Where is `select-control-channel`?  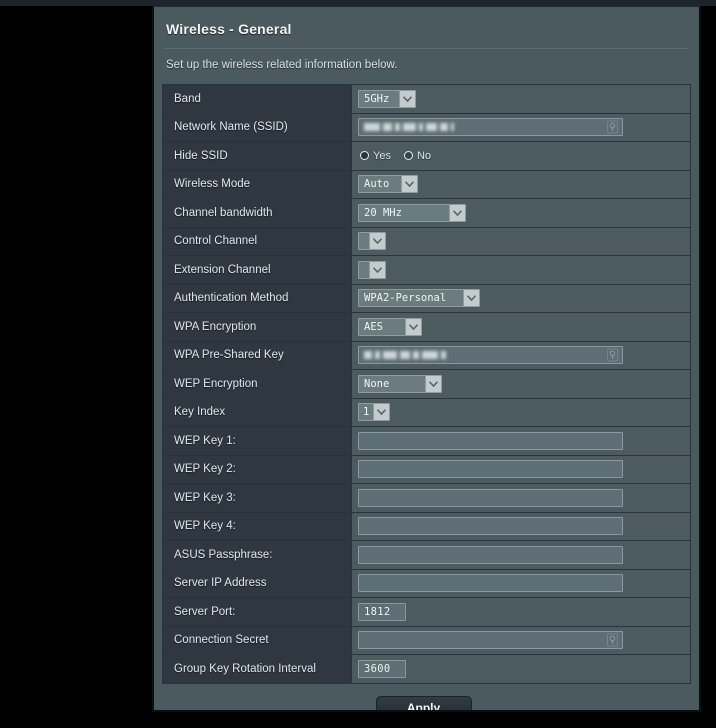
select-control-channel is located at coordinates (372, 241).